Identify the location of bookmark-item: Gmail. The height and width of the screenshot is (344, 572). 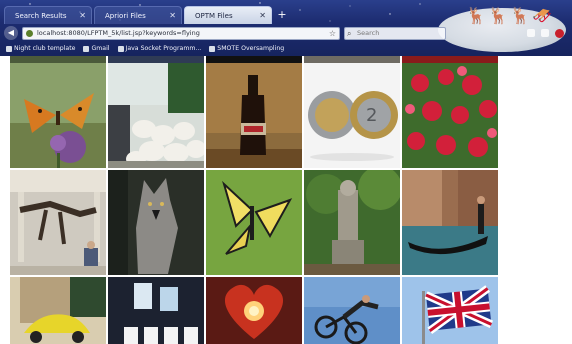
(96, 48).